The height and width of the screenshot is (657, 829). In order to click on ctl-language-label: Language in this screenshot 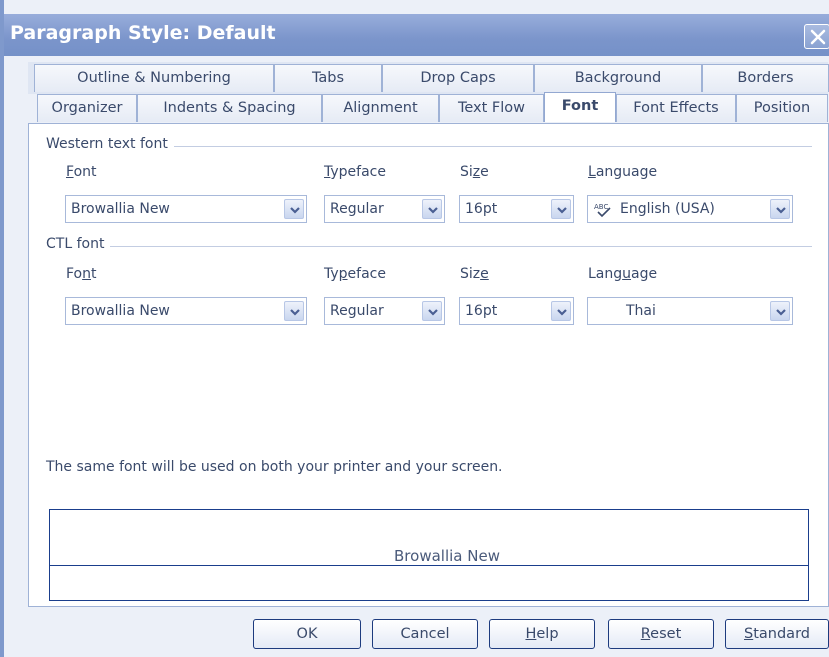, I will do `click(623, 274)`.